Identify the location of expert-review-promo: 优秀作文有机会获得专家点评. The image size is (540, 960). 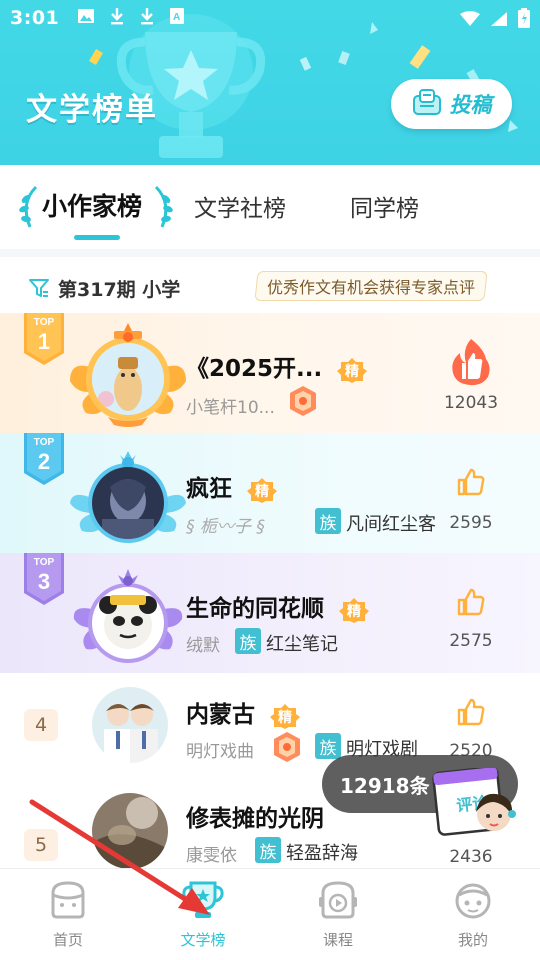
(371, 286).